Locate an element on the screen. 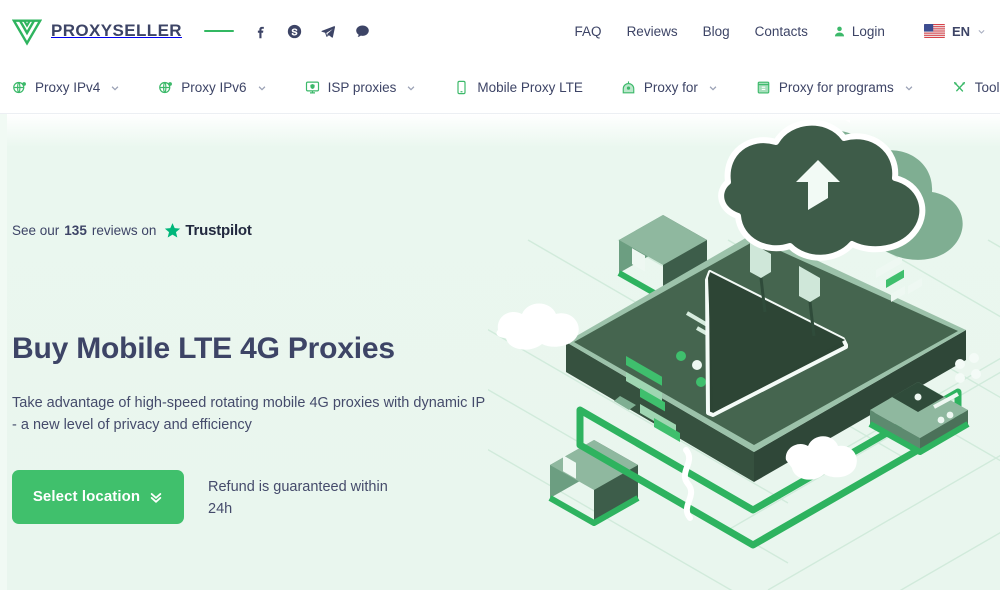  trustpilot-star-icon is located at coordinates (172, 230).